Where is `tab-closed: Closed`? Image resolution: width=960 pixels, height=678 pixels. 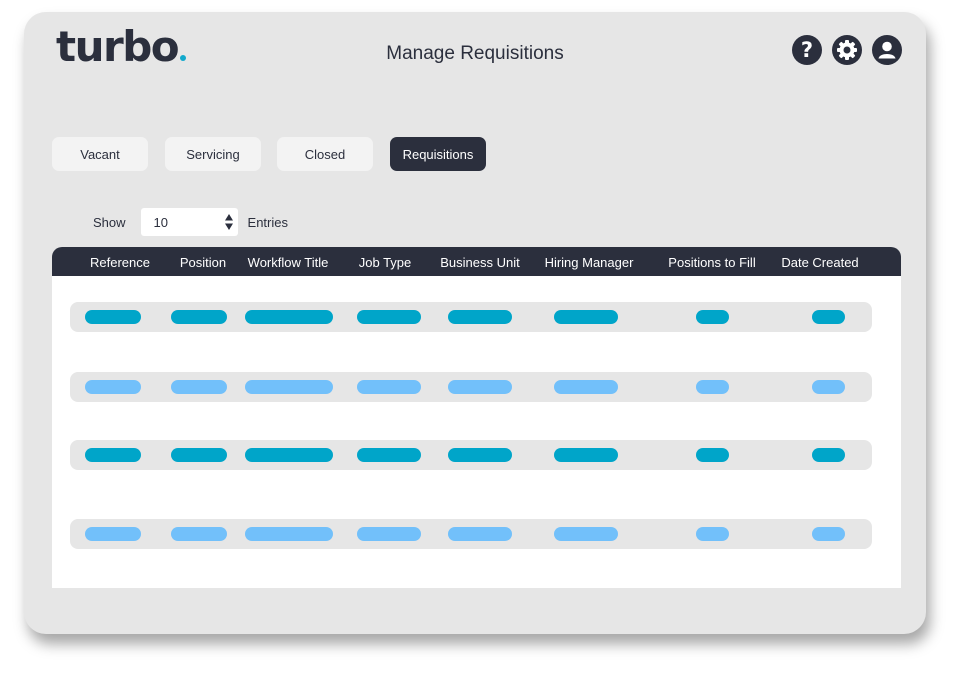
tab-closed: Closed is located at coordinates (325, 154).